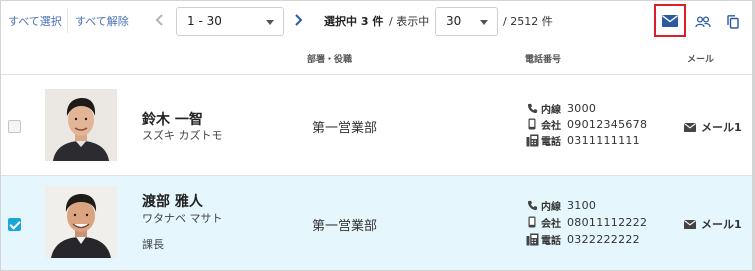 Image resolution: width=755 pixels, height=271 pixels. I want to click on group-button, so click(703, 22).